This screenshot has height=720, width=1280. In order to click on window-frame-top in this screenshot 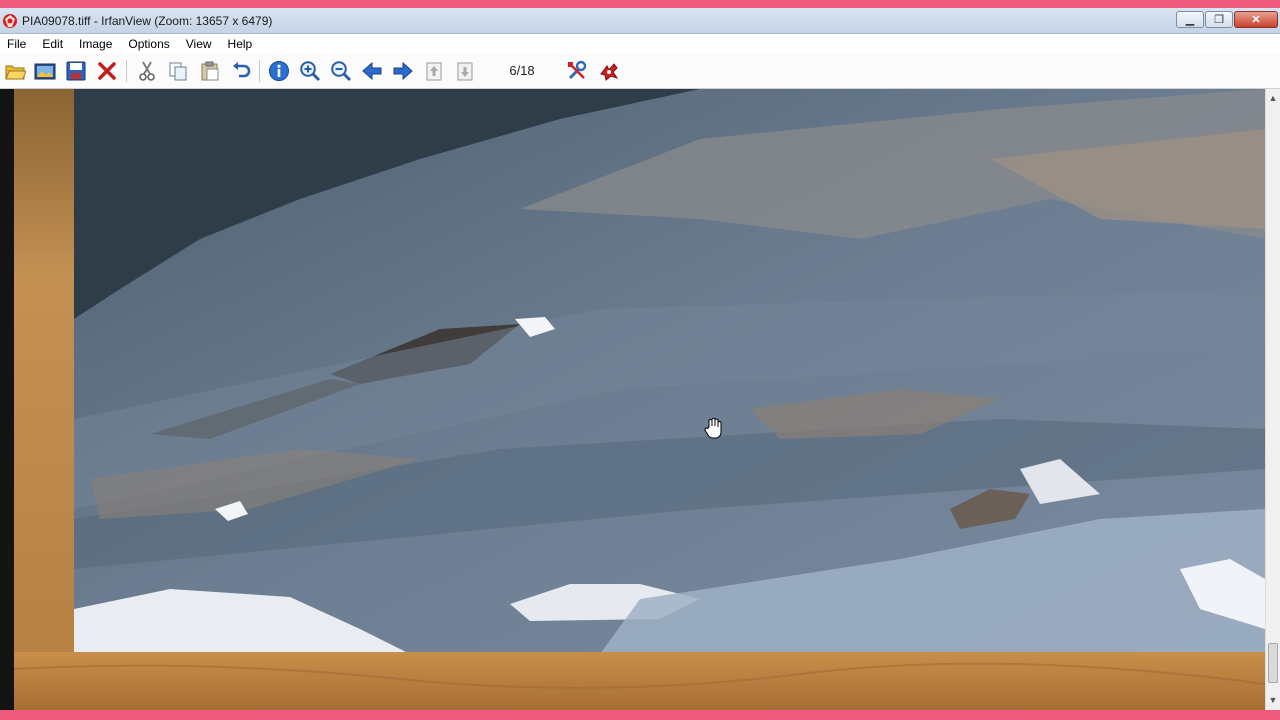, I will do `click(640, 4)`.